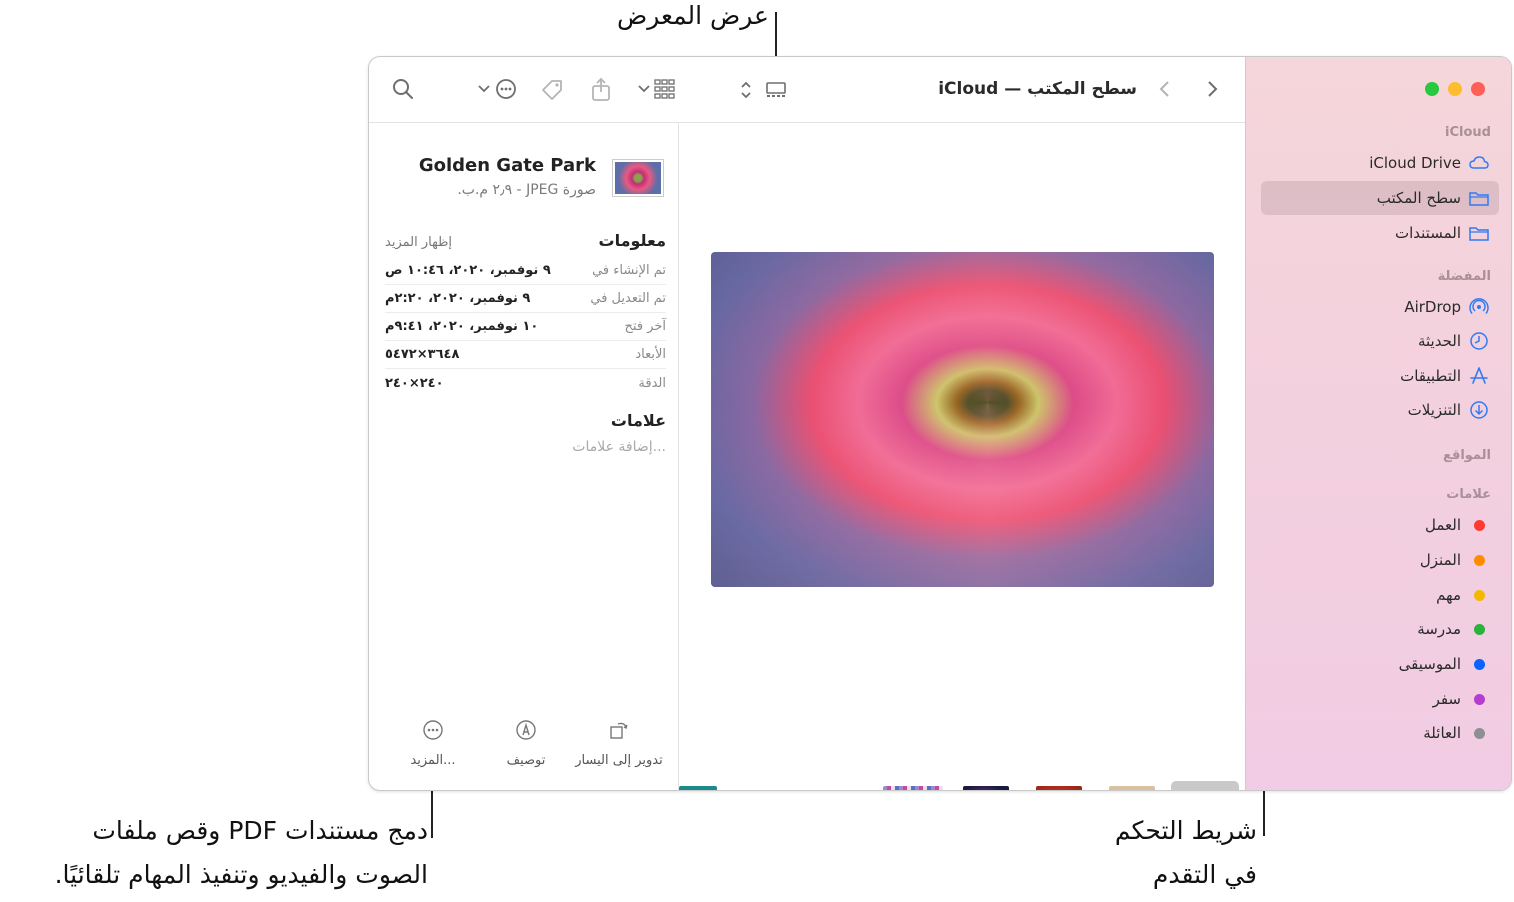 The height and width of the screenshot is (902, 1514). What do you see at coordinates (1430, 376) in the screenshot?
I see `sidebar-item-label: التطبيقات` at bounding box center [1430, 376].